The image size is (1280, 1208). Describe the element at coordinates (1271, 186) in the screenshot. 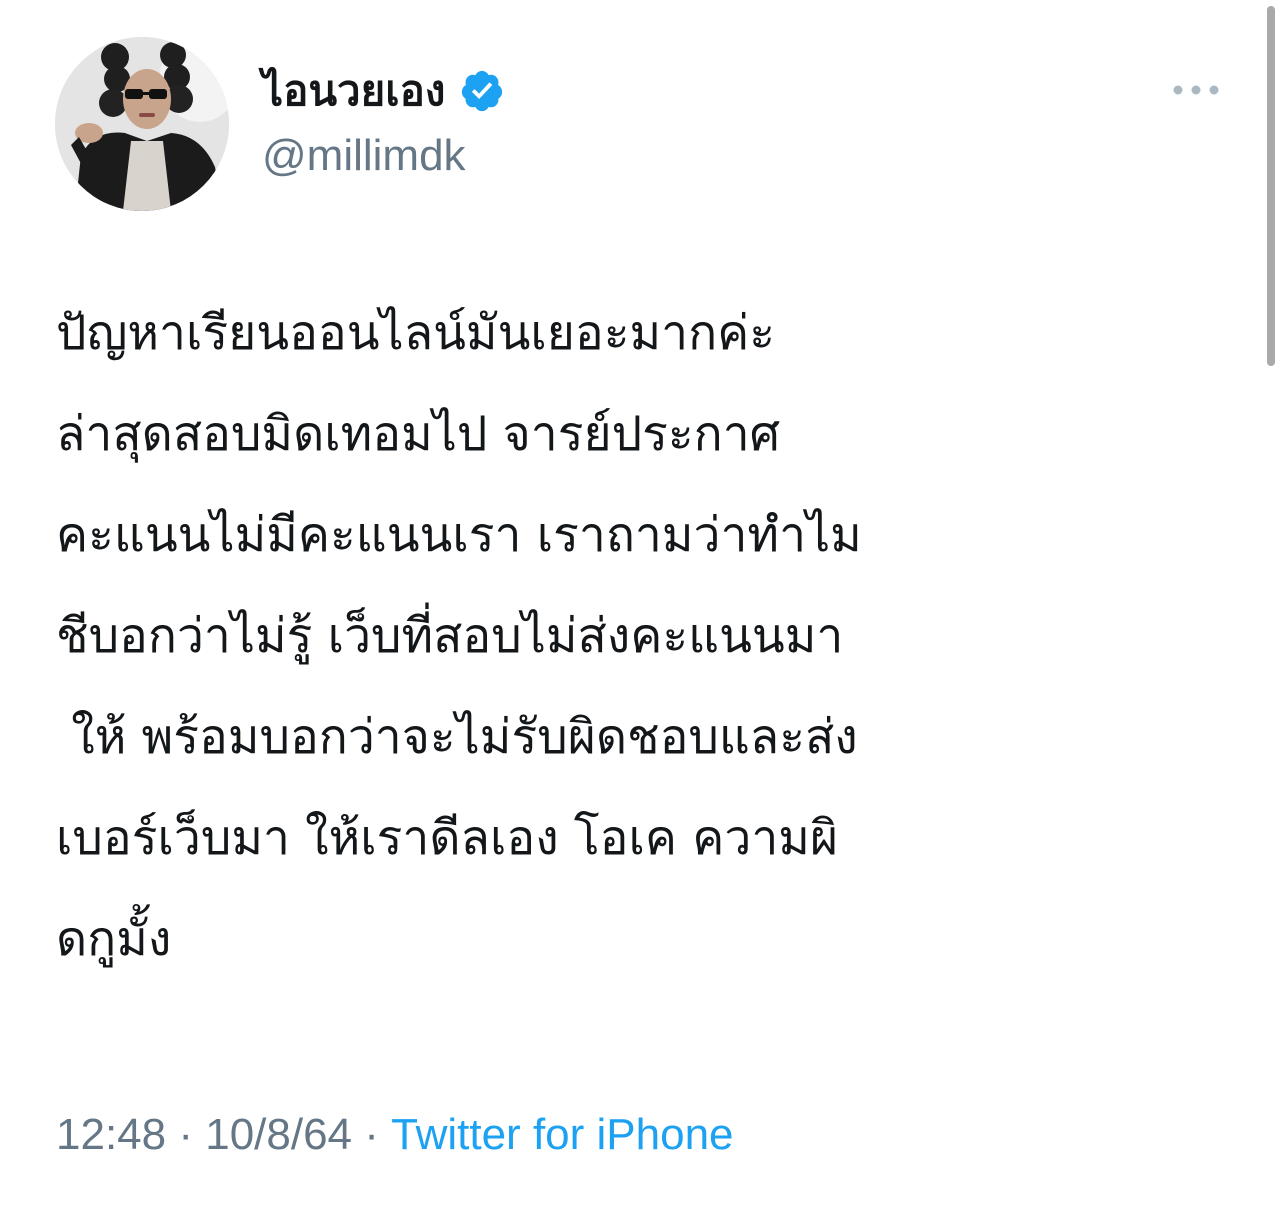

I see `scrollbar-thumb` at that location.